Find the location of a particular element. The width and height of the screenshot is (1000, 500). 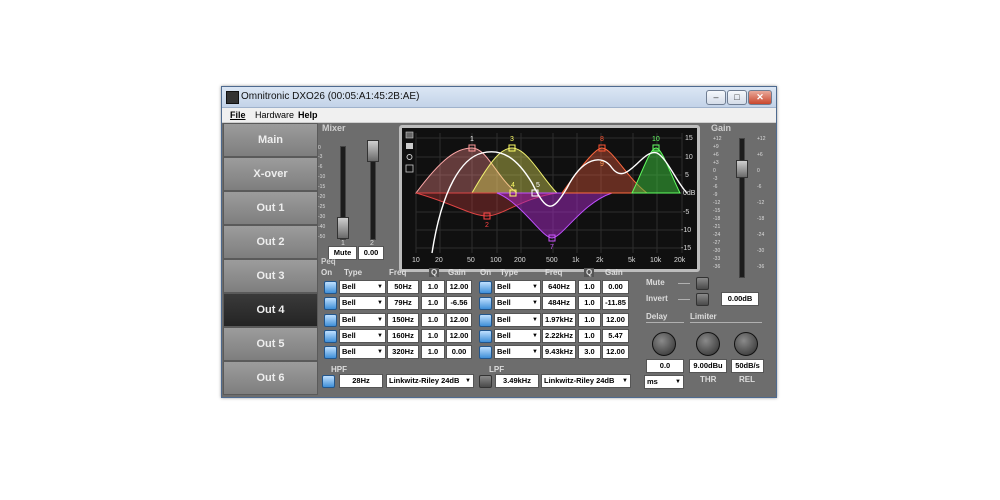

chevron-down-icon: ▼ is located at coordinates (380, 352).